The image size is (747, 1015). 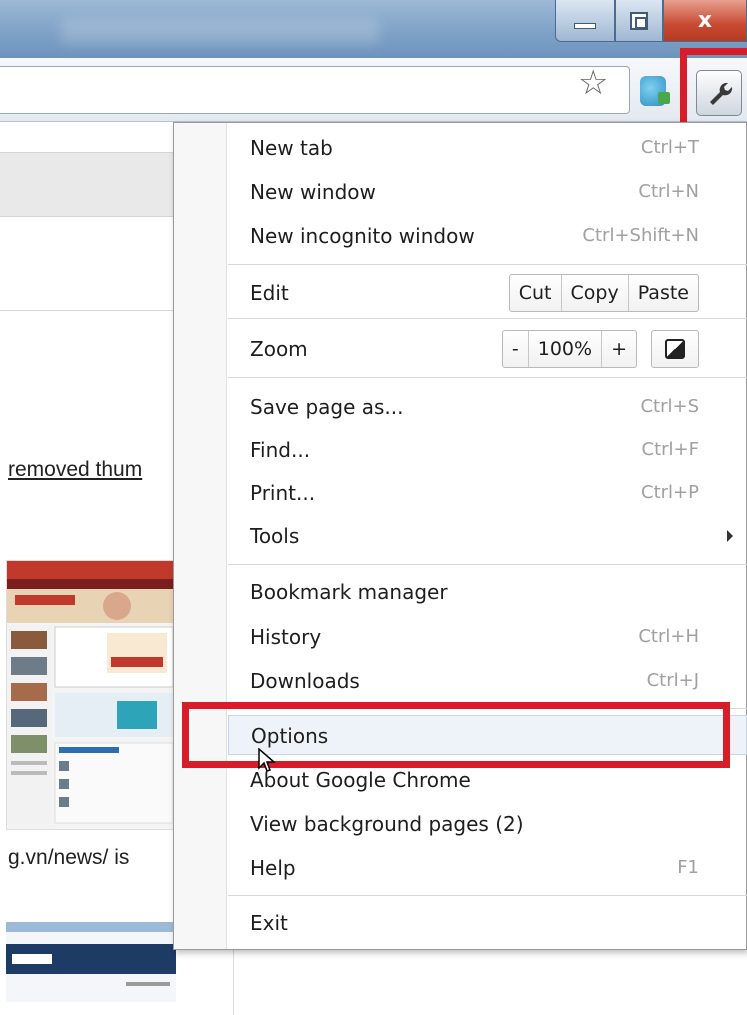 I want to click on window-controls: x, so click(x=651, y=22).